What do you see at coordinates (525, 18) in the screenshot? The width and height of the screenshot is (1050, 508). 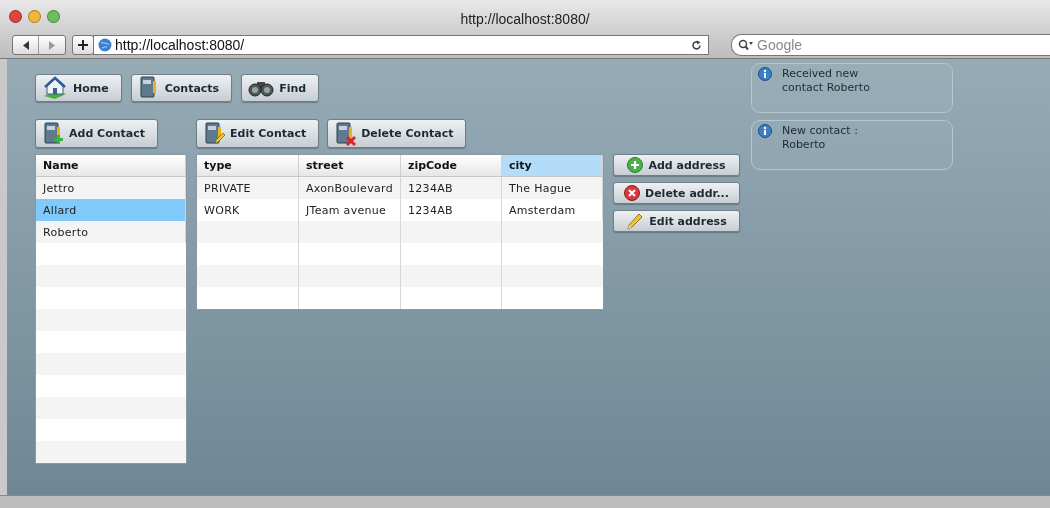 I see `window-title: http://localhost:8080/` at bounding box center [525, 18].